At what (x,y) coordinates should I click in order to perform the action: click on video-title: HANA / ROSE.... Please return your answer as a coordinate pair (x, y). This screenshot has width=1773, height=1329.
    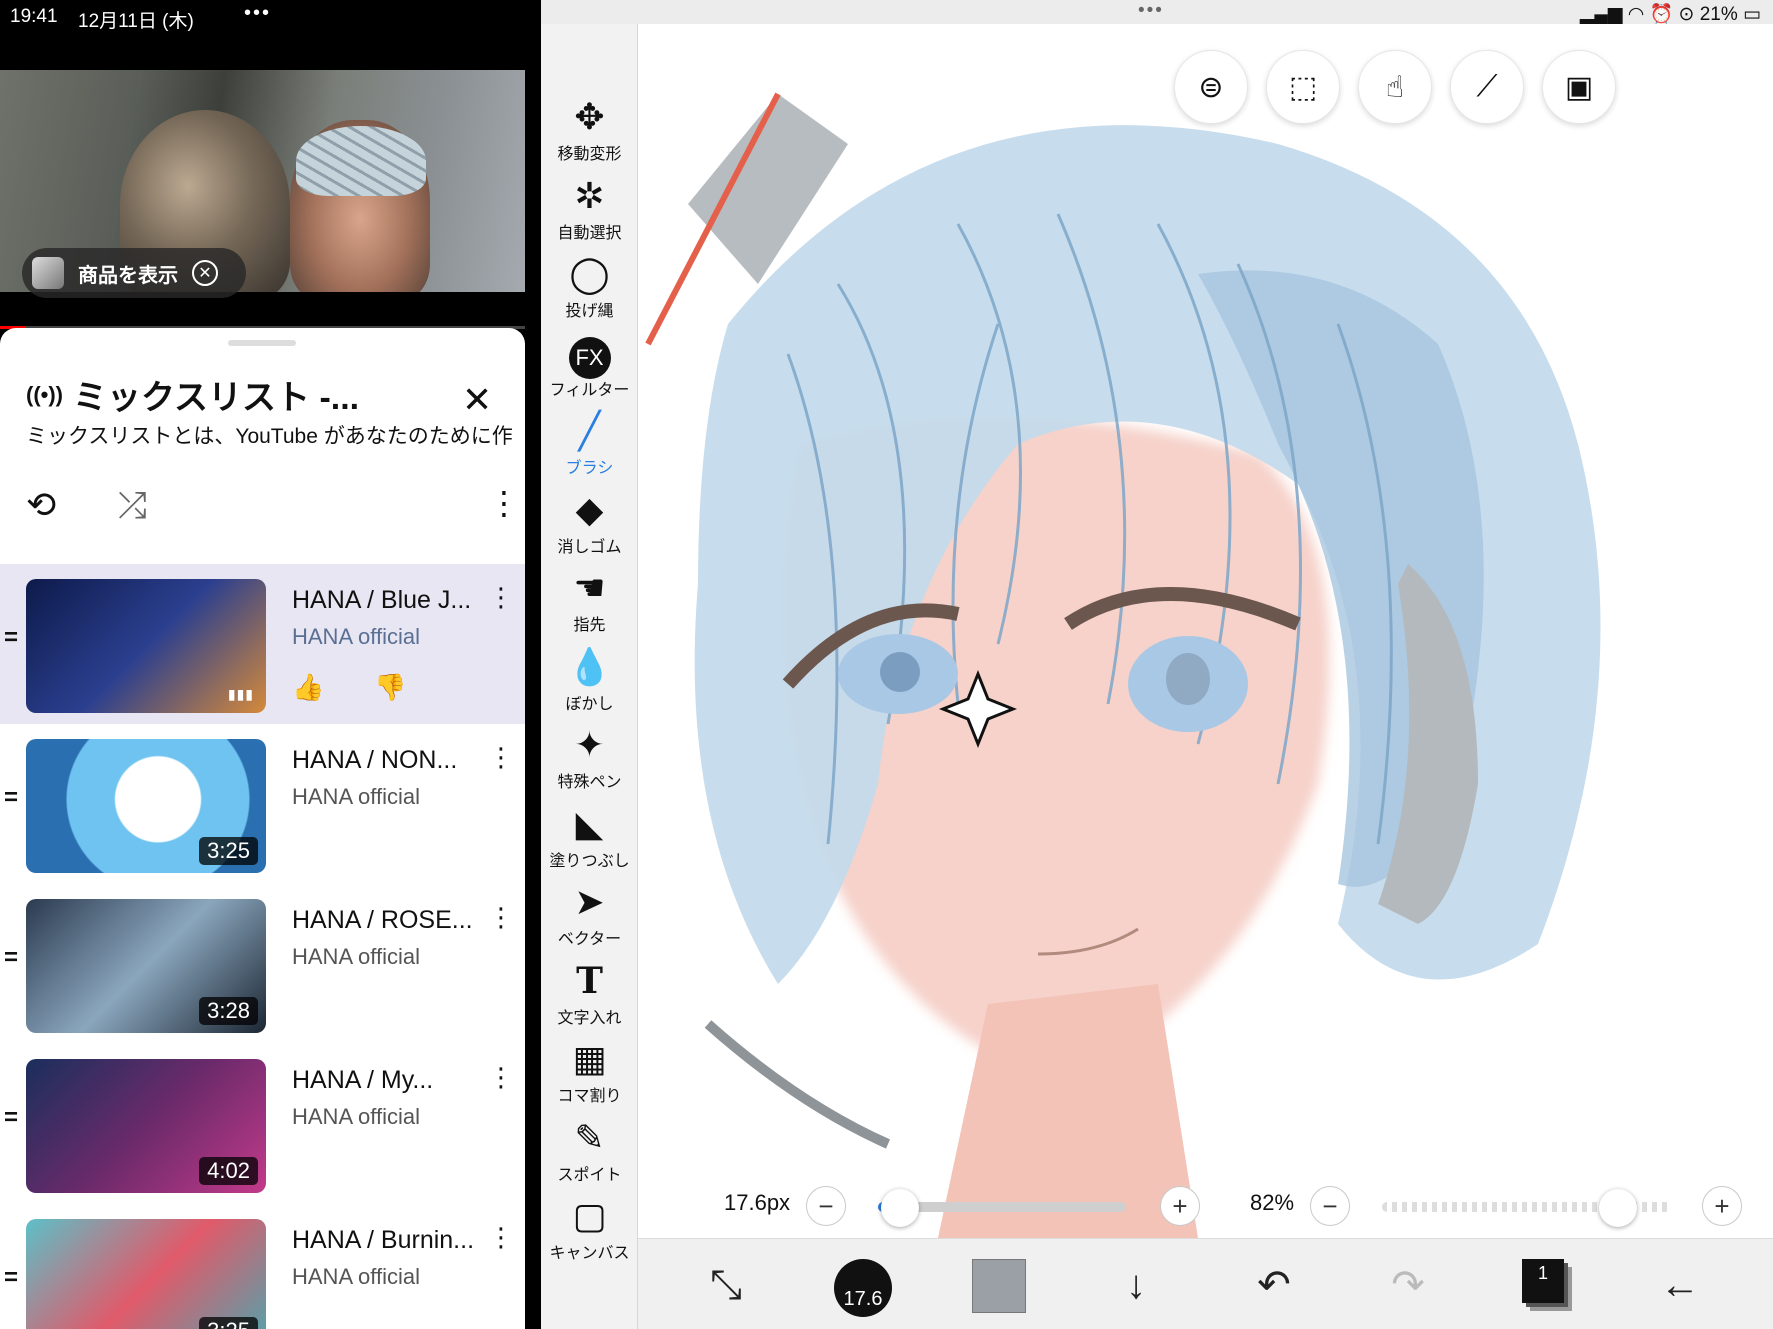
    Looking at the image, I should click on (387, 920).